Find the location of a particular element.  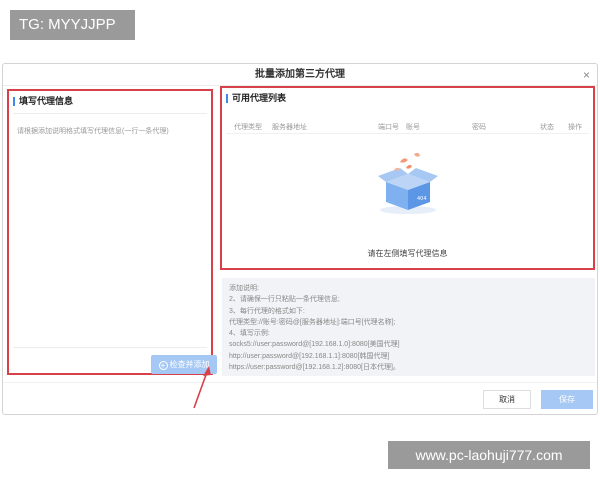

dialog-title: 批量添加第三方代理 is located at coordinates (300, 75).